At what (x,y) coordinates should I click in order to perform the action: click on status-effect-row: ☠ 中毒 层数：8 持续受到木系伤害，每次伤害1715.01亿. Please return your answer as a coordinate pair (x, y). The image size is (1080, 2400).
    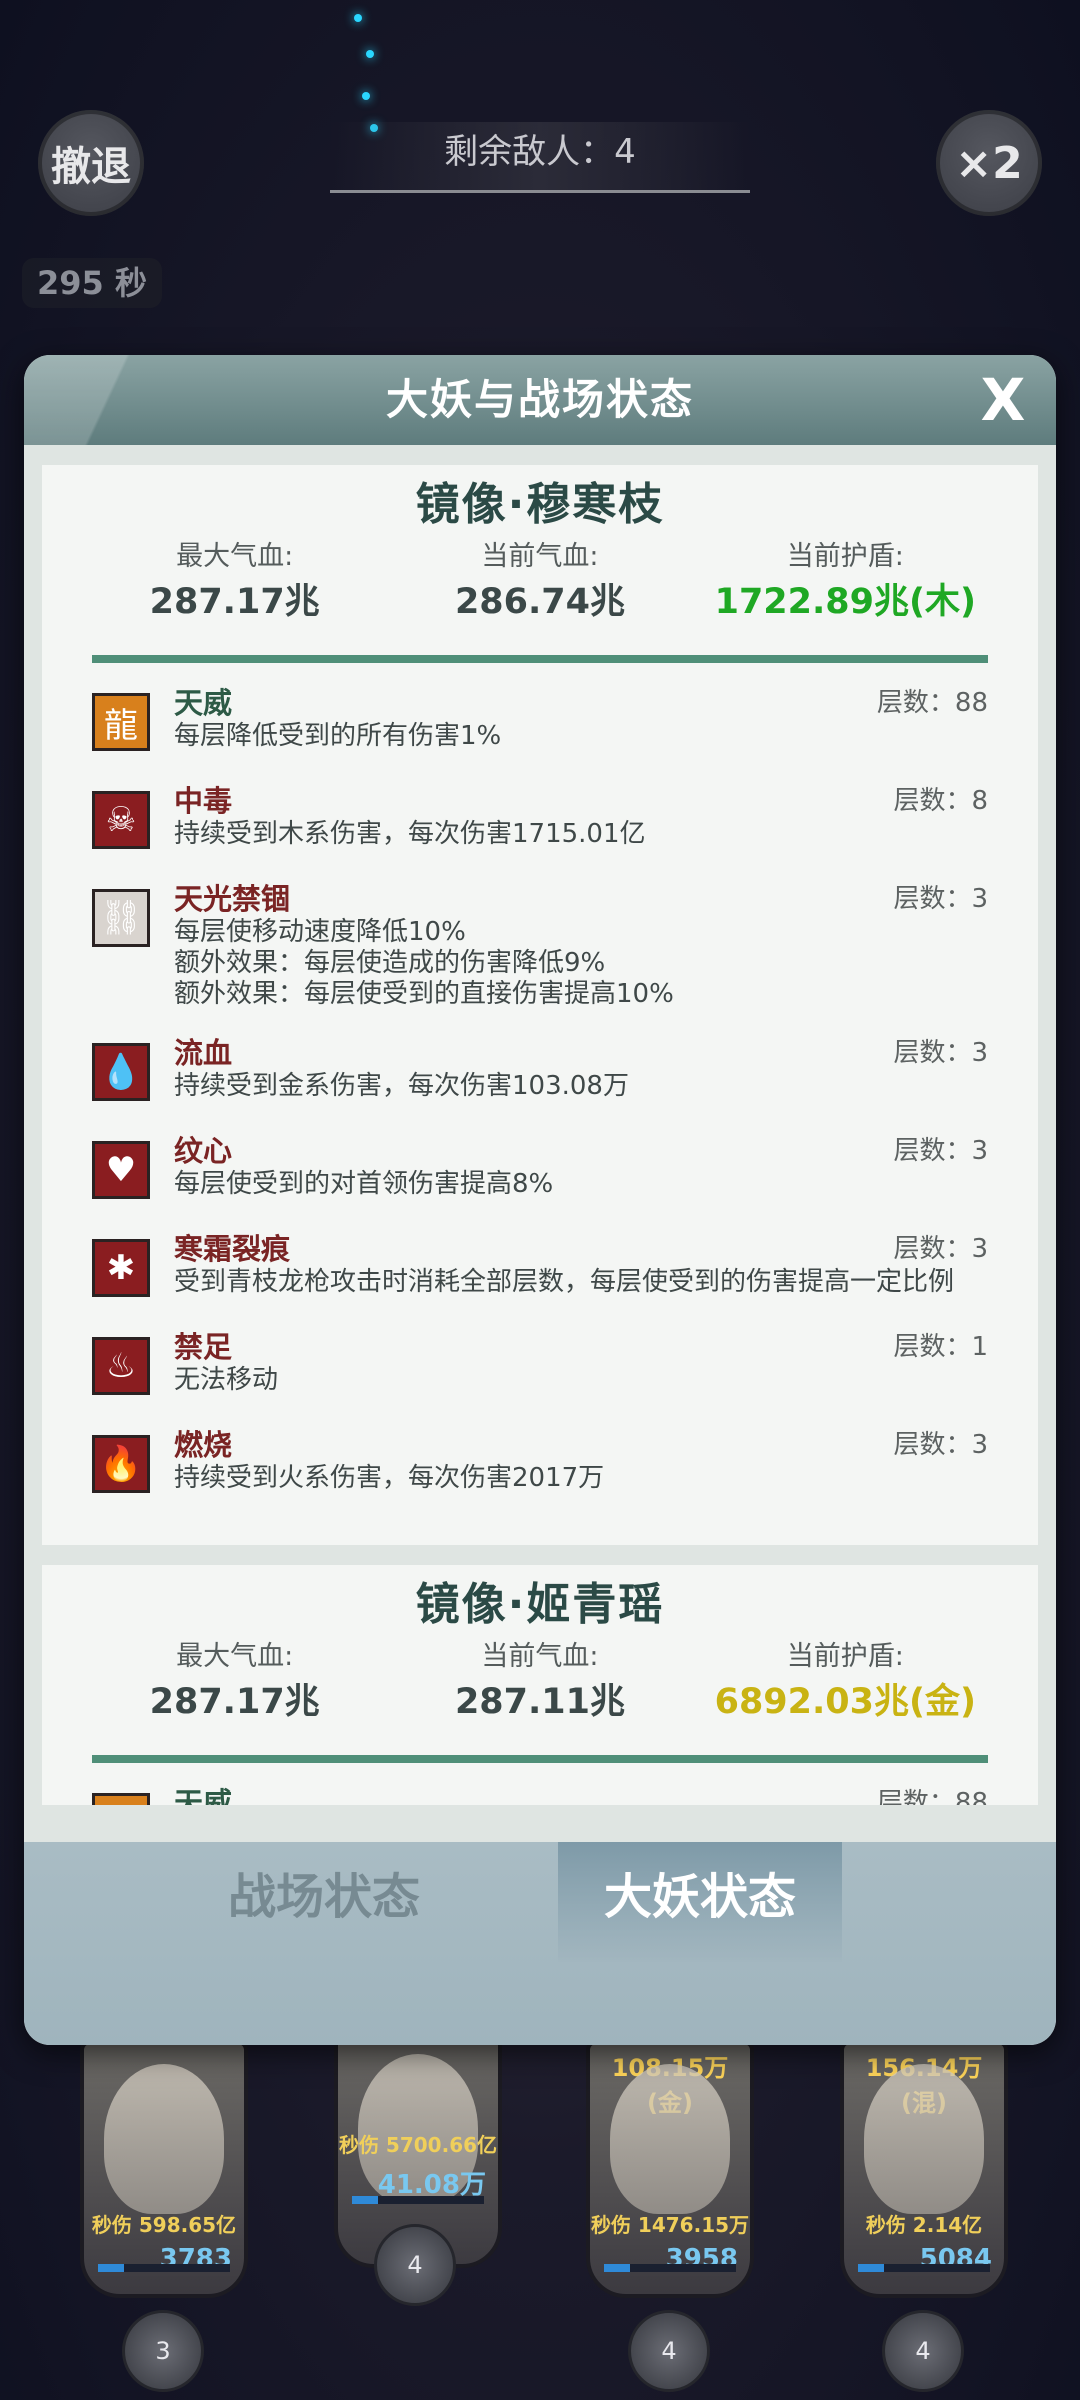
    Looking at the image, I should click on (540, 830).